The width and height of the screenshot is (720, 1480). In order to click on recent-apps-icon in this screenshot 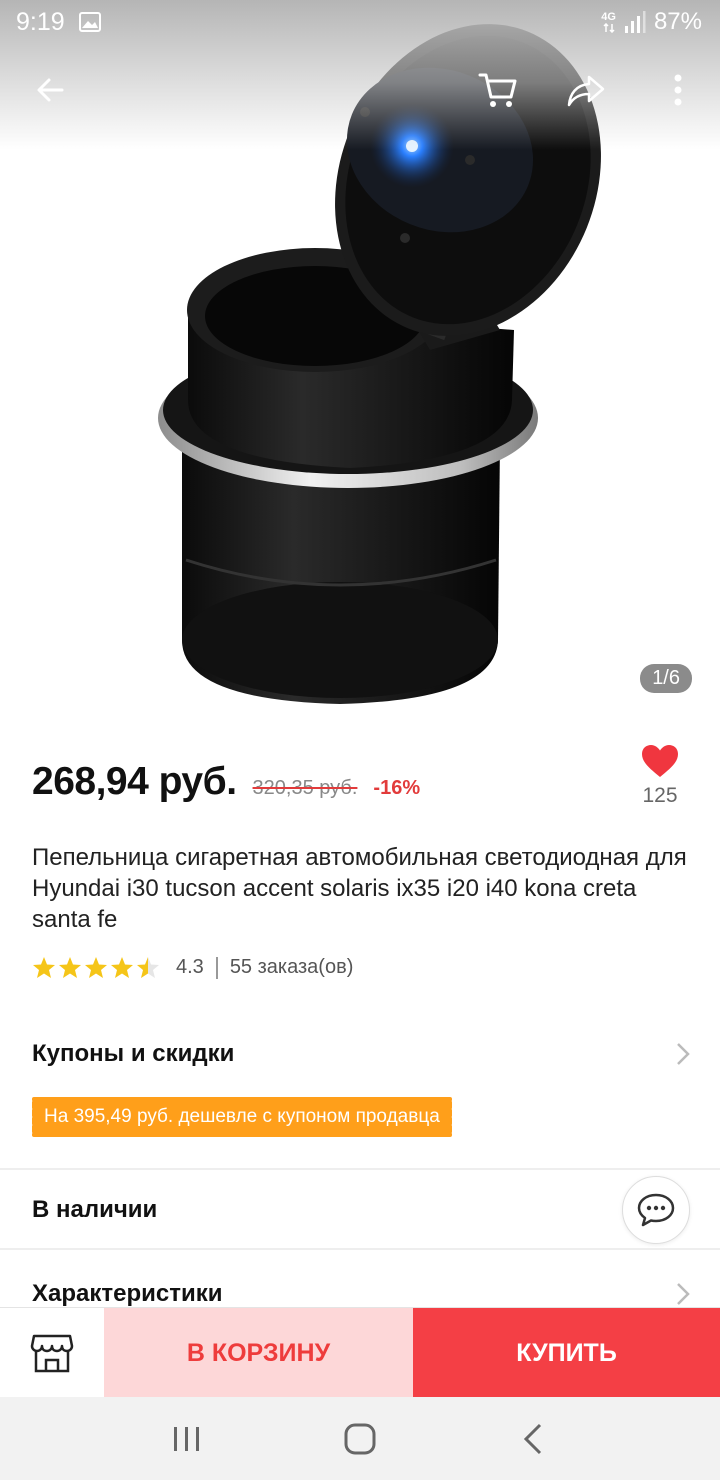, I will do `click(186, 1438)`.